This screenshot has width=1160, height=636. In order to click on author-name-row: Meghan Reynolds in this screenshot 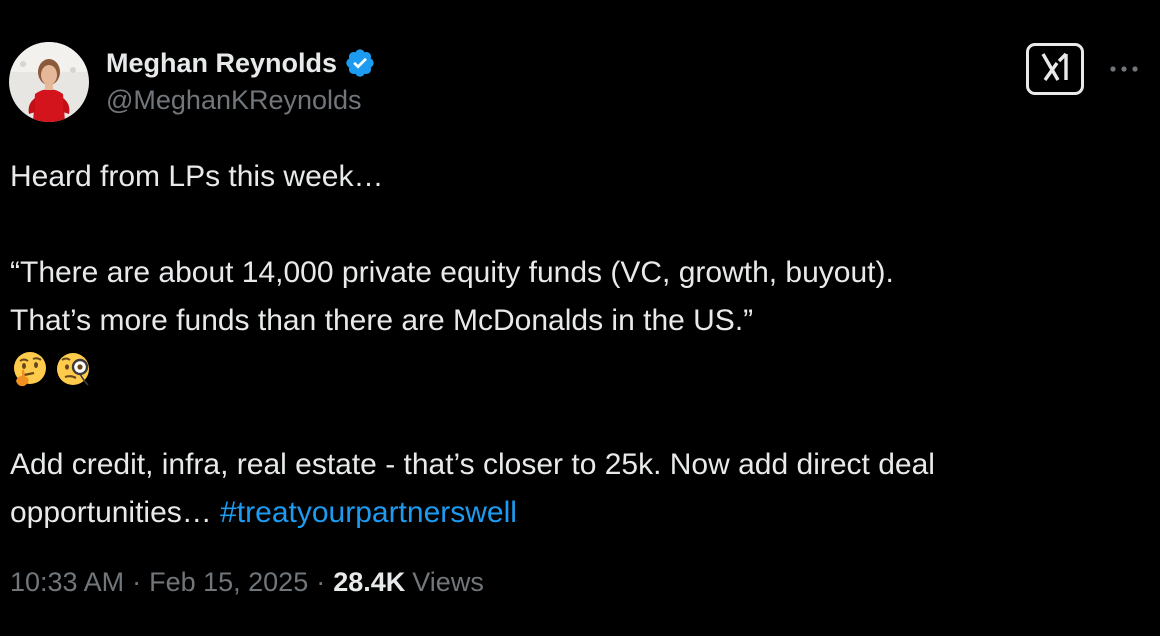, I will do `click(241, 63)`.